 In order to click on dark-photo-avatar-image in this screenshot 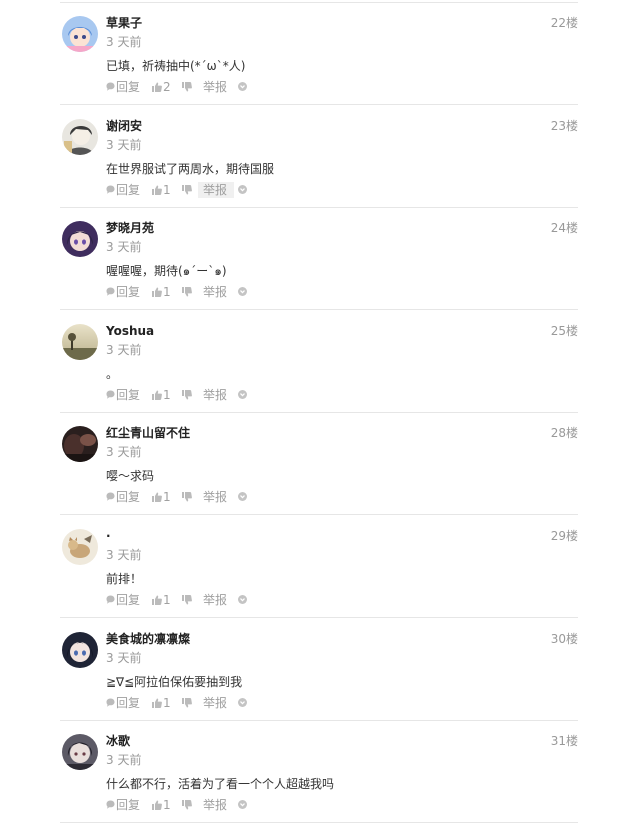, I will do `click(80, 444)`.